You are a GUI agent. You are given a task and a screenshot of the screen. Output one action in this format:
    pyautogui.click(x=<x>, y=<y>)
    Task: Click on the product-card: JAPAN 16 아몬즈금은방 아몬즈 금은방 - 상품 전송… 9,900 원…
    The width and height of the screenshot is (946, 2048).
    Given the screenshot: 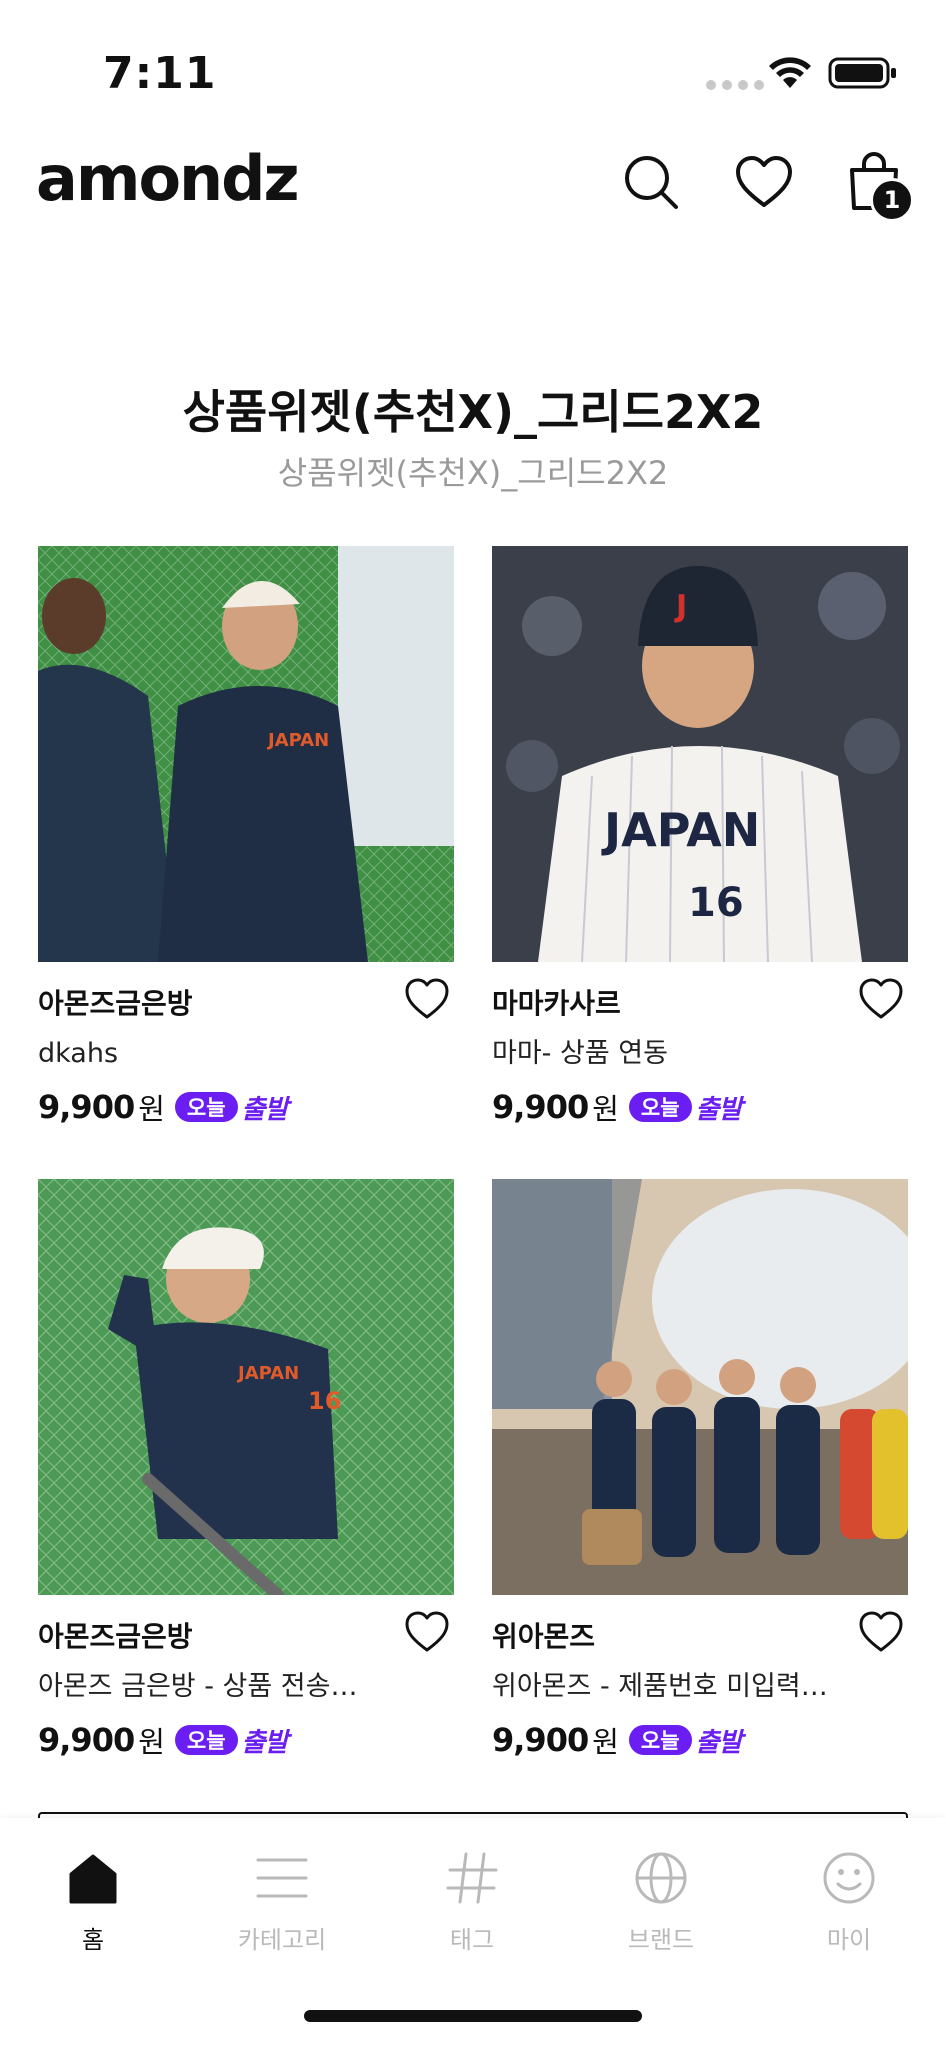 What is the action you would take?
    pyautogui.click(x=246, y=1472)
    